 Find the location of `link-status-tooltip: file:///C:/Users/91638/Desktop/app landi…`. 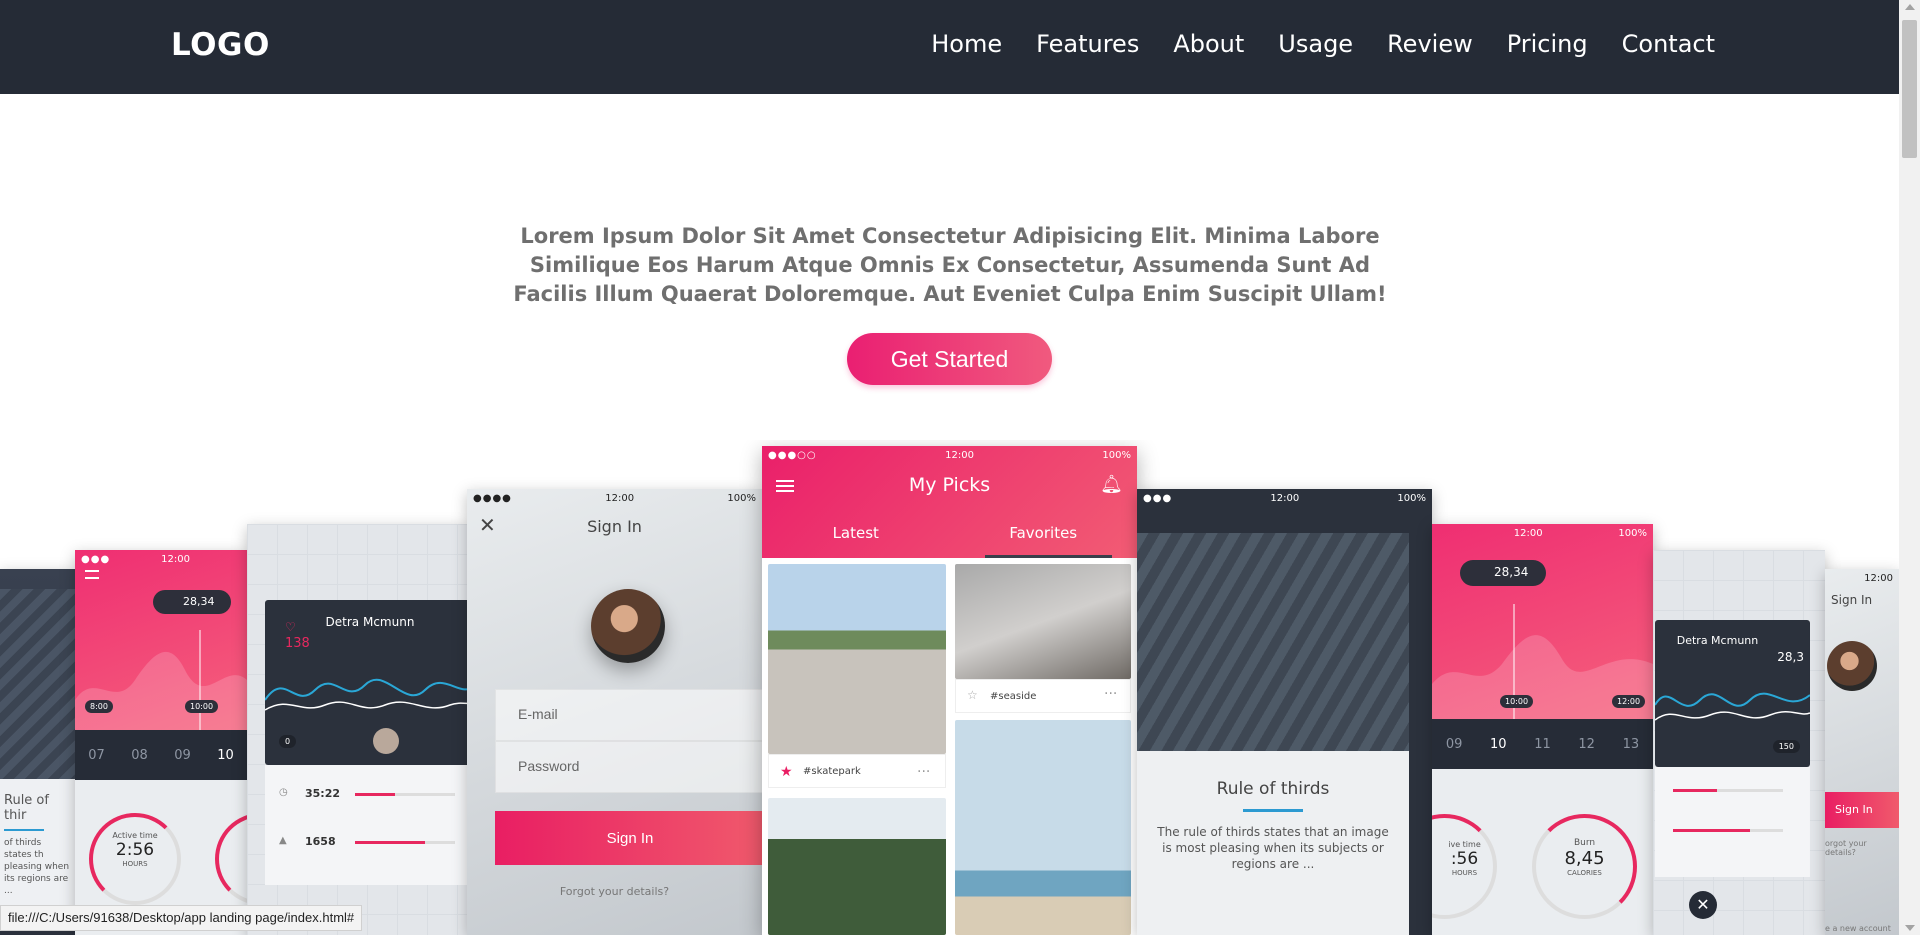

link-status-tooltip: file:///C:/Users/91638/Desktop/app landi… is located at coordinates (181, 918).